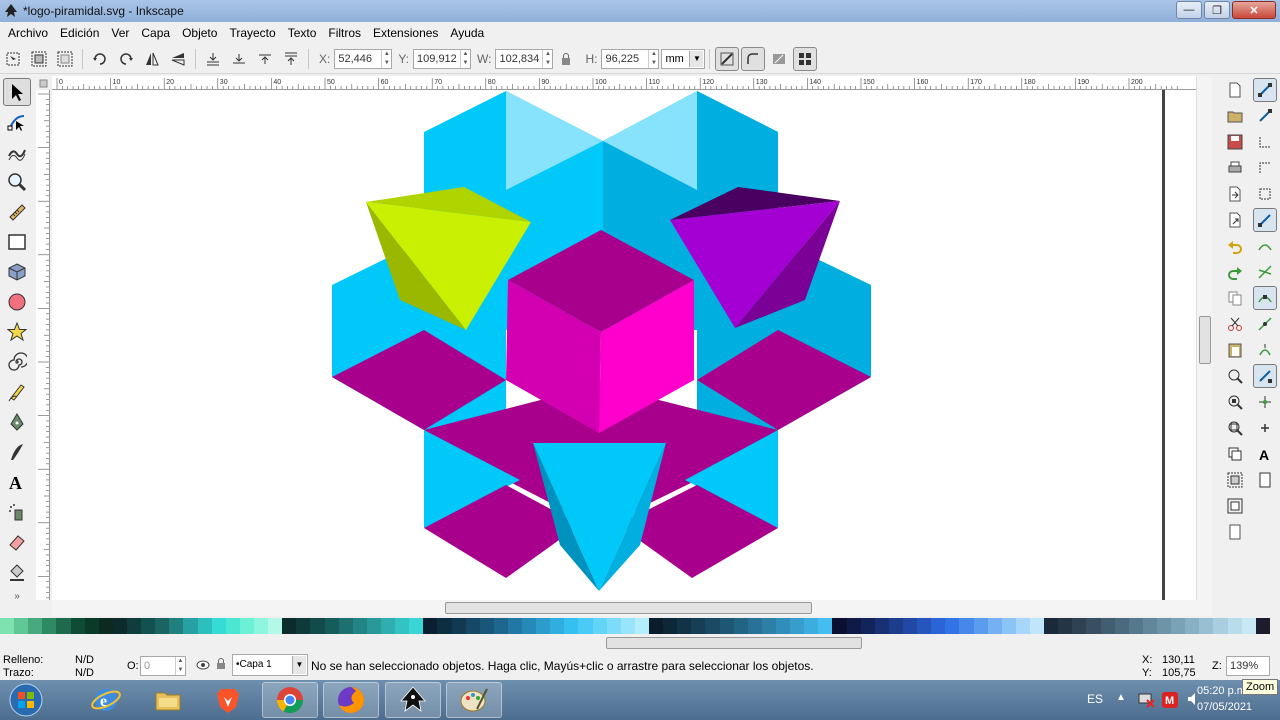 Image resolution: width=1280 pixels, height=720 pixels. I want to click on lower-to-bottom-icon, so click(213, 59).